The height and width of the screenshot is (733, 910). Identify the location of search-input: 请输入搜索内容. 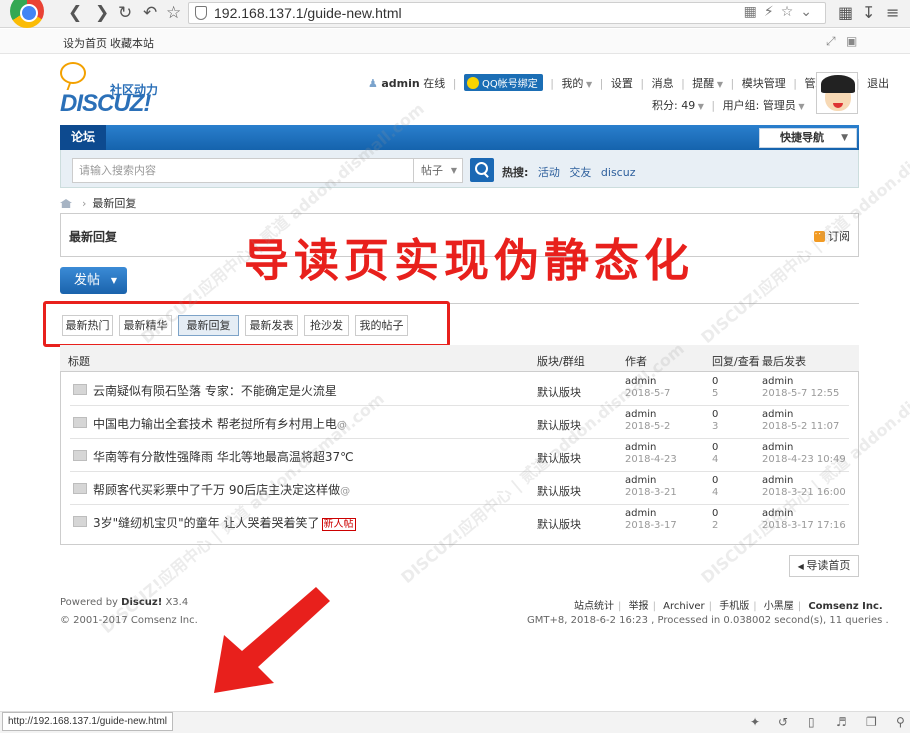
(243, 170).